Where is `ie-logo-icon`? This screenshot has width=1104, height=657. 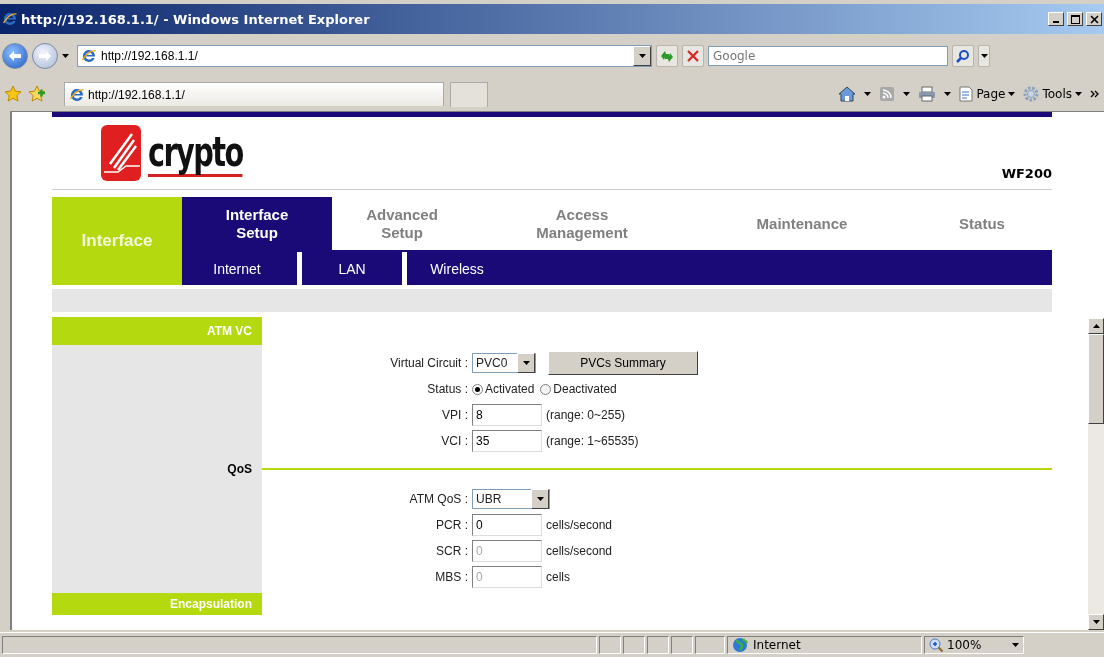 ie-logo-icon is located at coordinates (10, 19).